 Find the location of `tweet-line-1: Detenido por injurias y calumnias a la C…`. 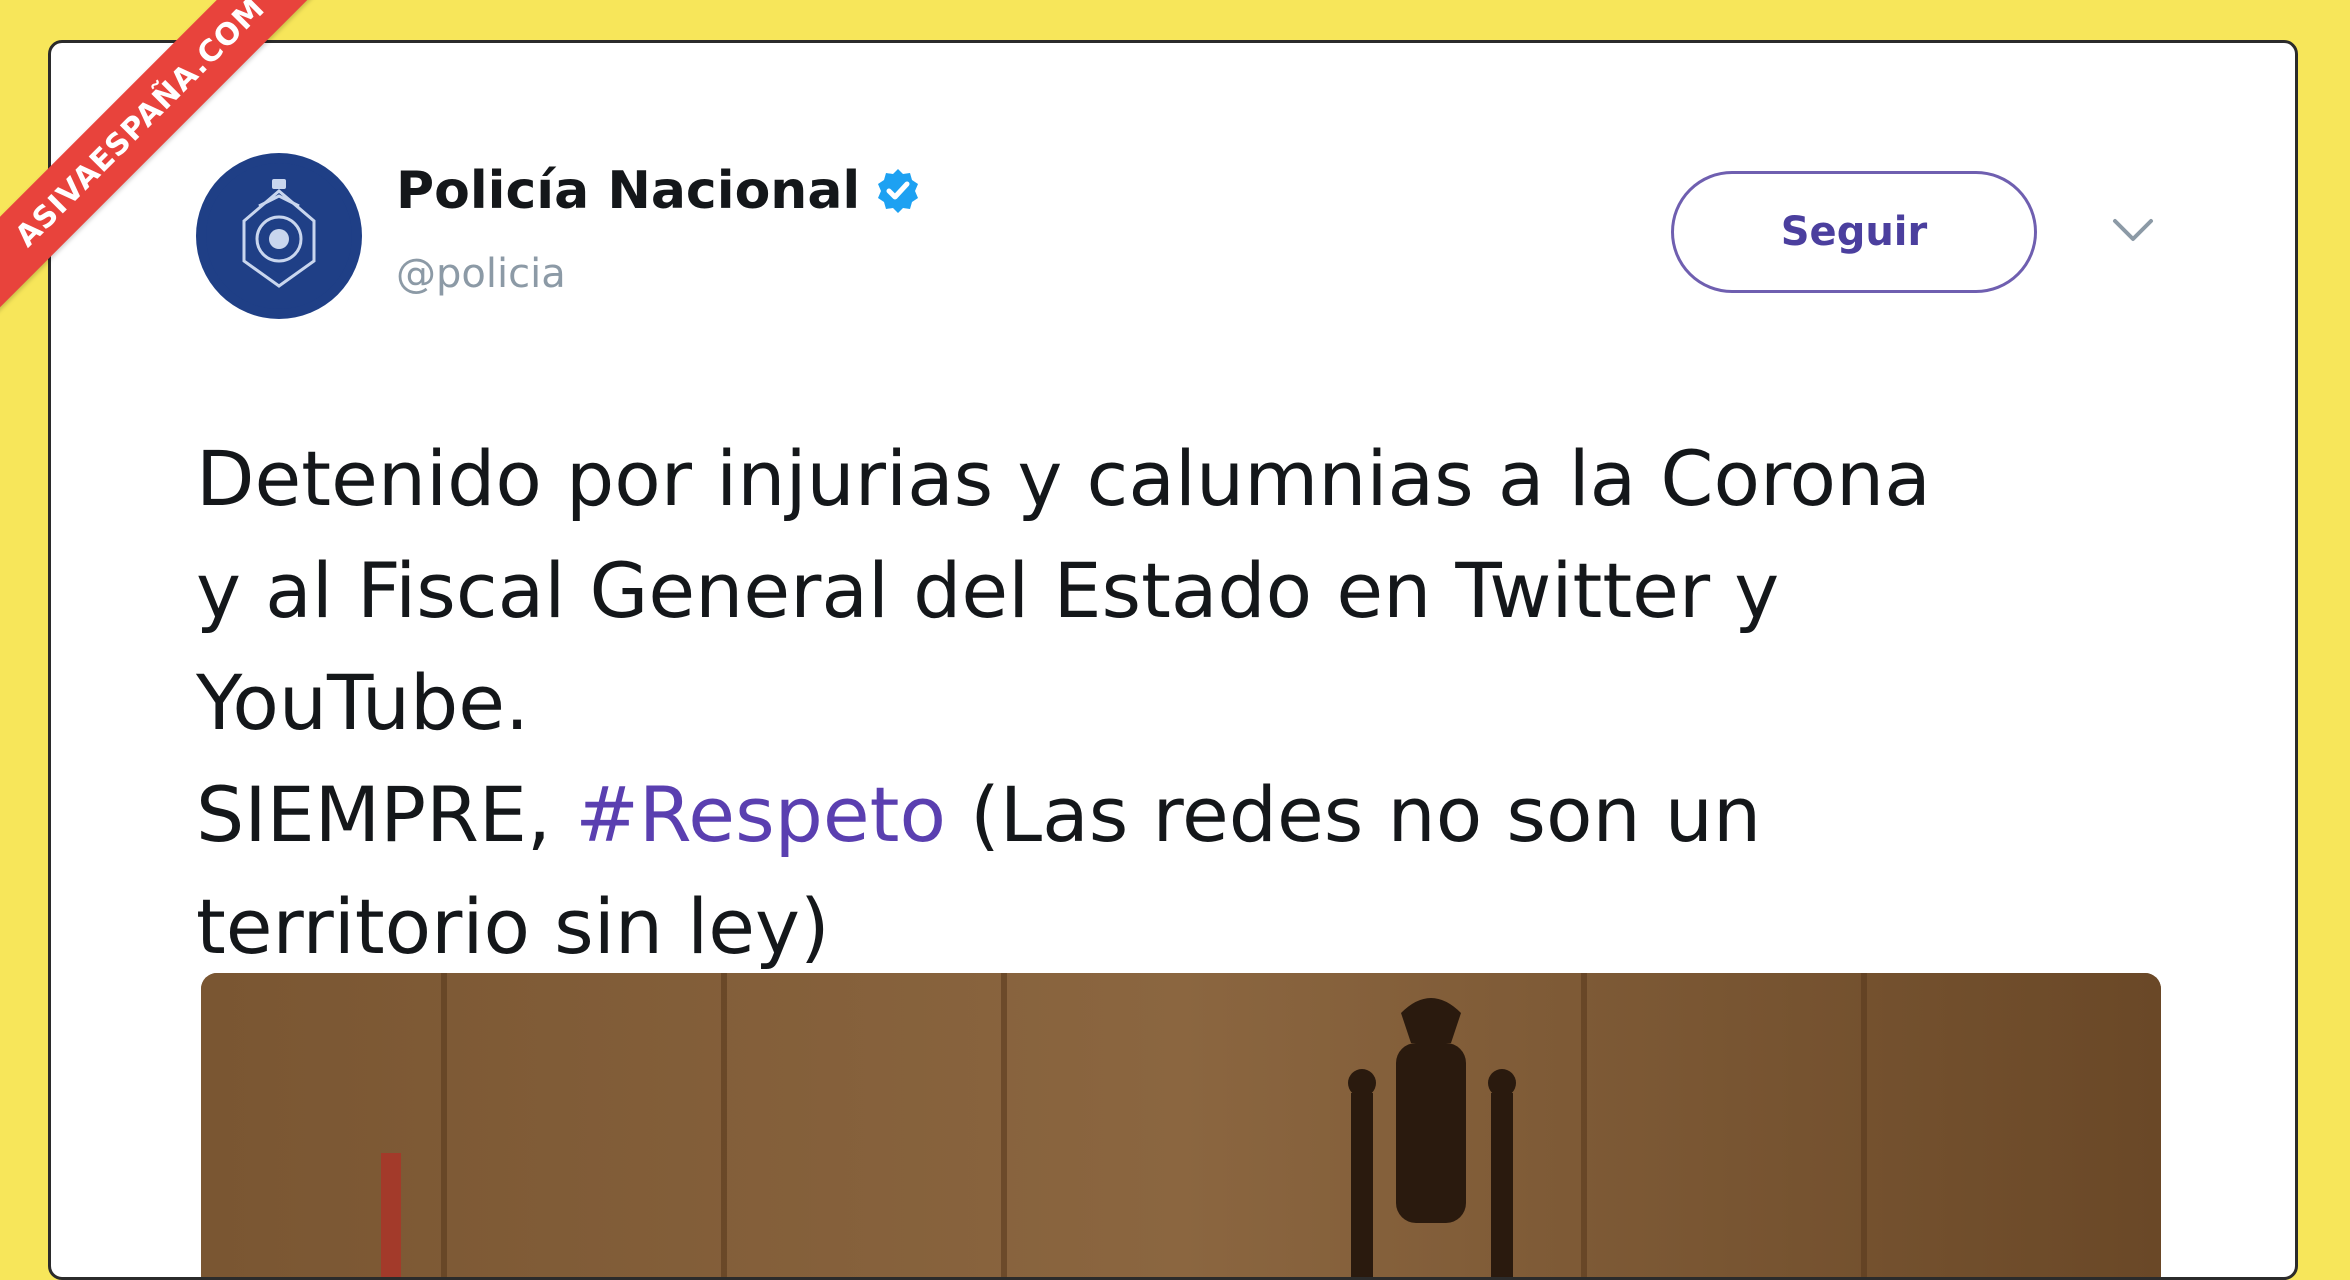

tweet-line-1: Detenido por injurias y calumnias a la C… is located at coordinates (1063, 478).